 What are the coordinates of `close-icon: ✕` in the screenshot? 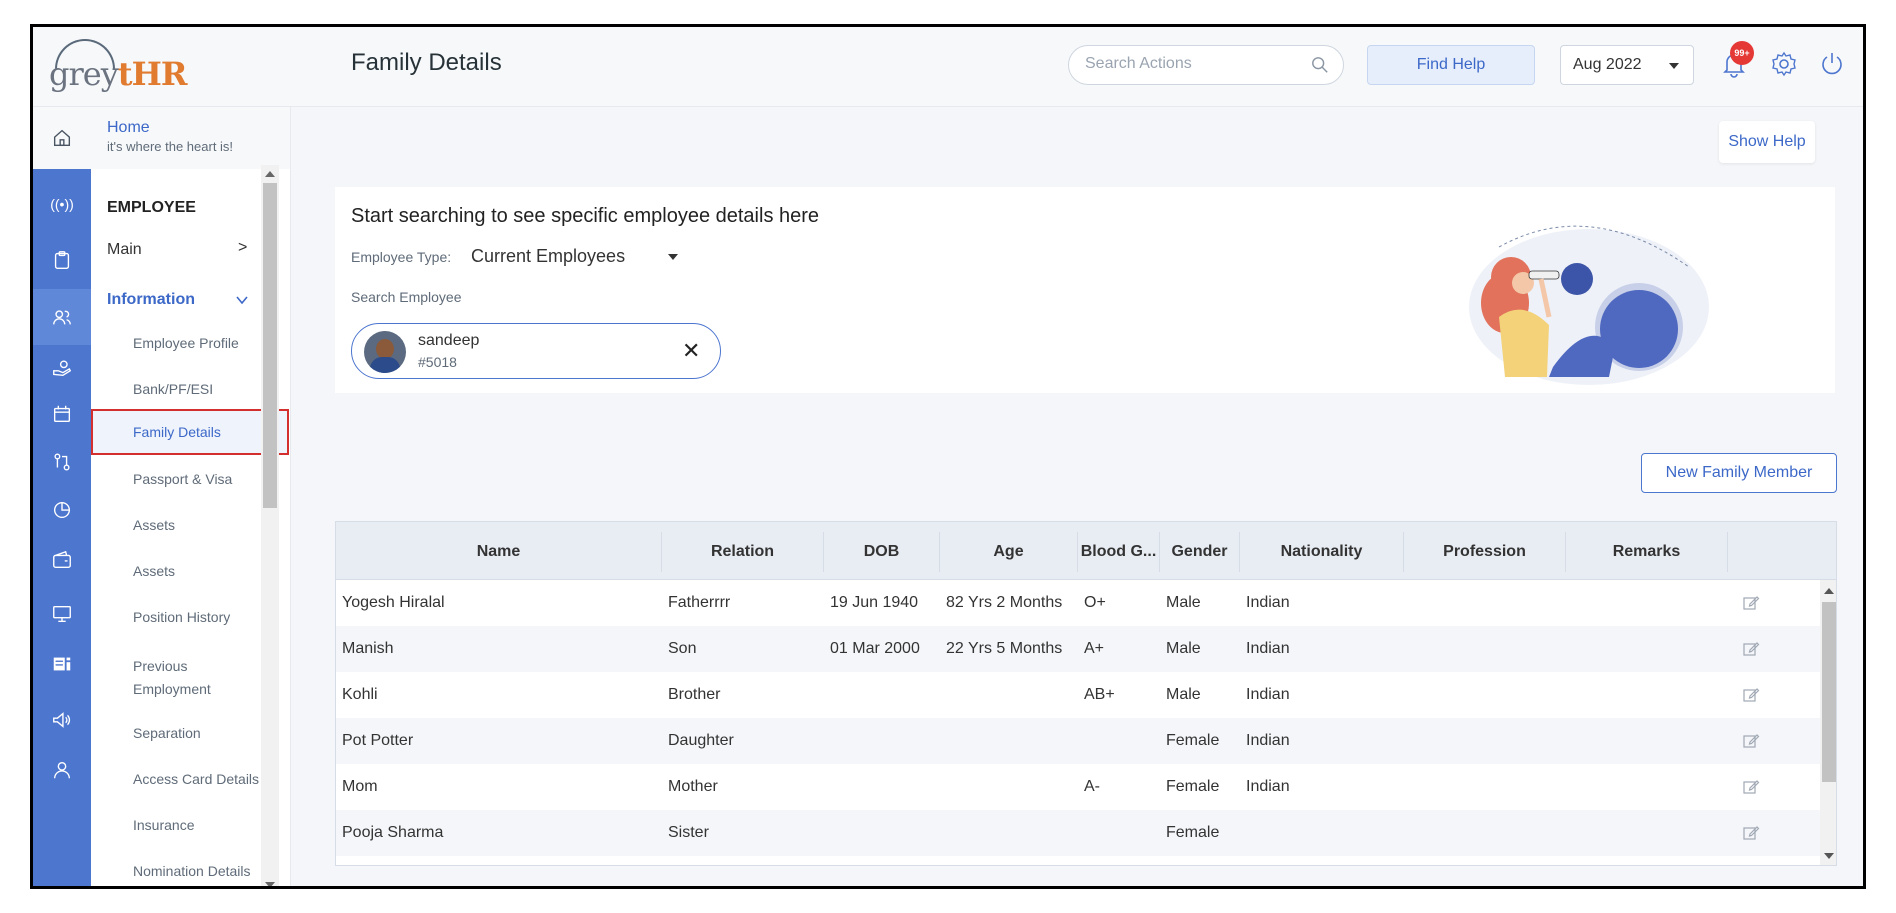 It's located at (691, 351).